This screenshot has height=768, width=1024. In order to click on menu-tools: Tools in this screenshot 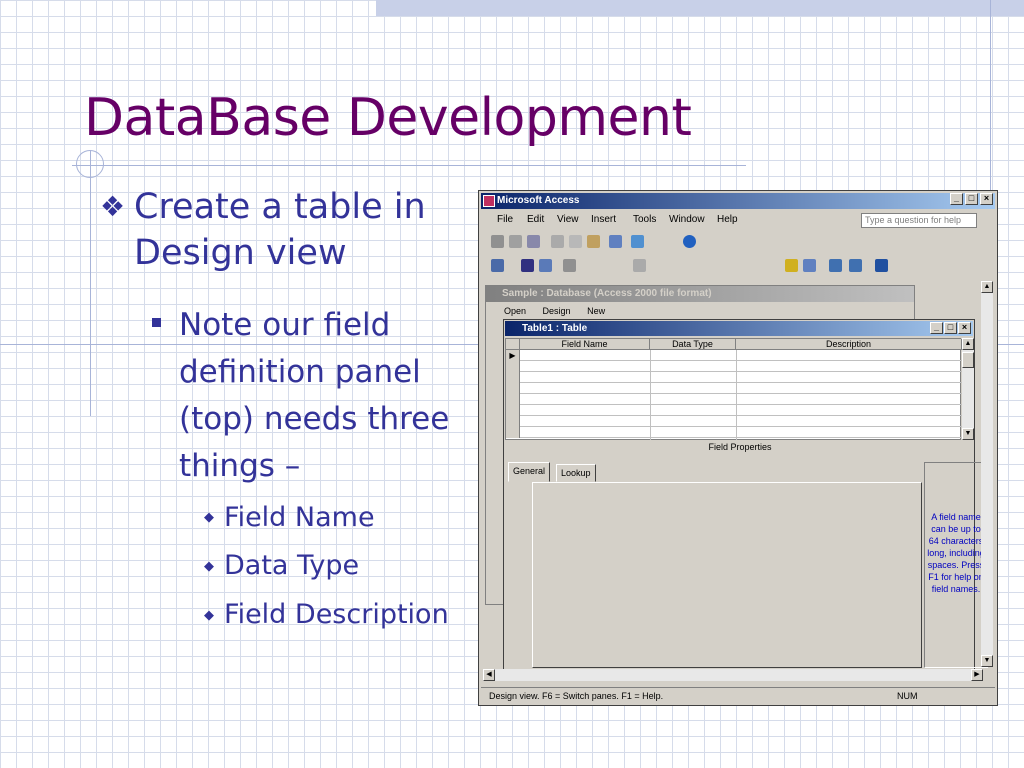, I will do `click(644, 220)`.